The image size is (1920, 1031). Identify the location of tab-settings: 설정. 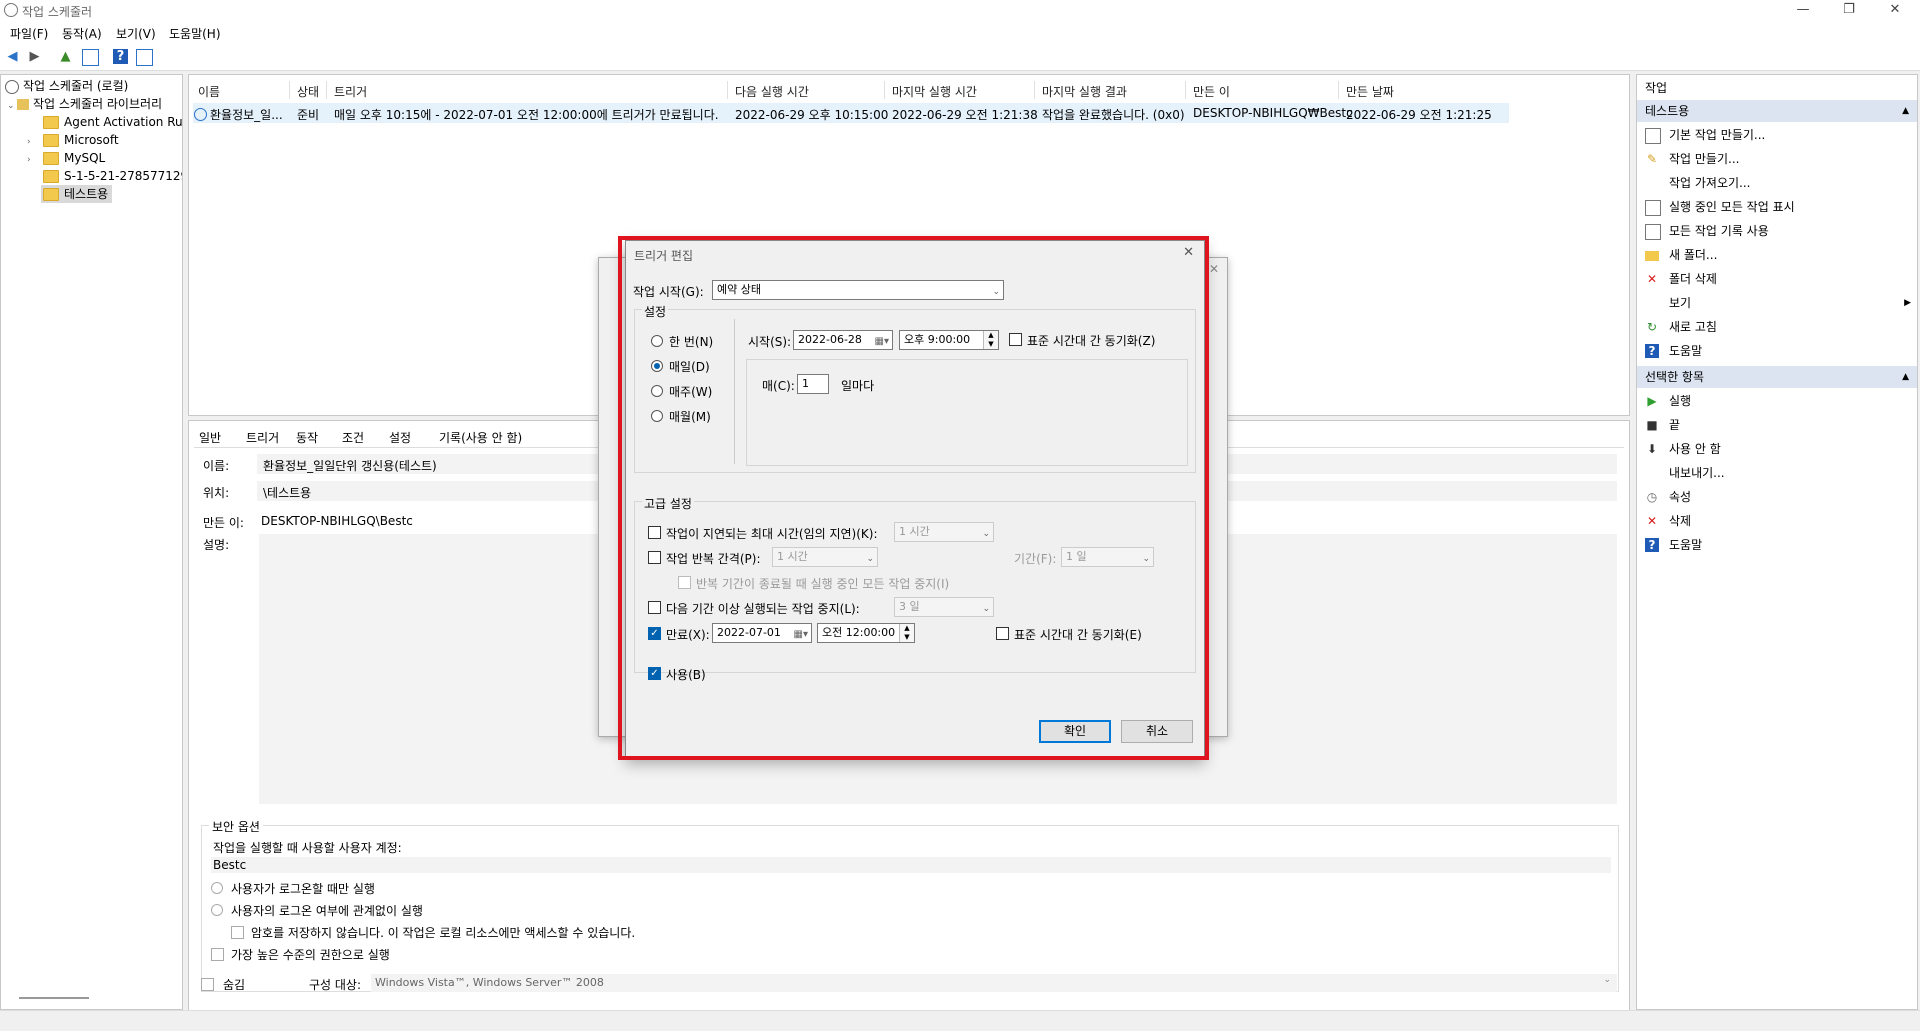
(400, 437).